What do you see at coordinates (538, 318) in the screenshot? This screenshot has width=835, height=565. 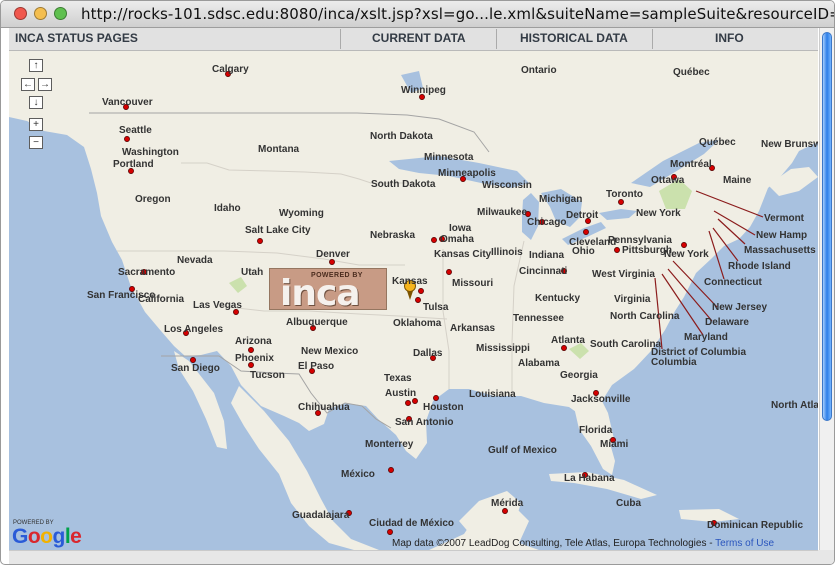 I see `map-label: Tennessee` at bounding box center [538, 318].